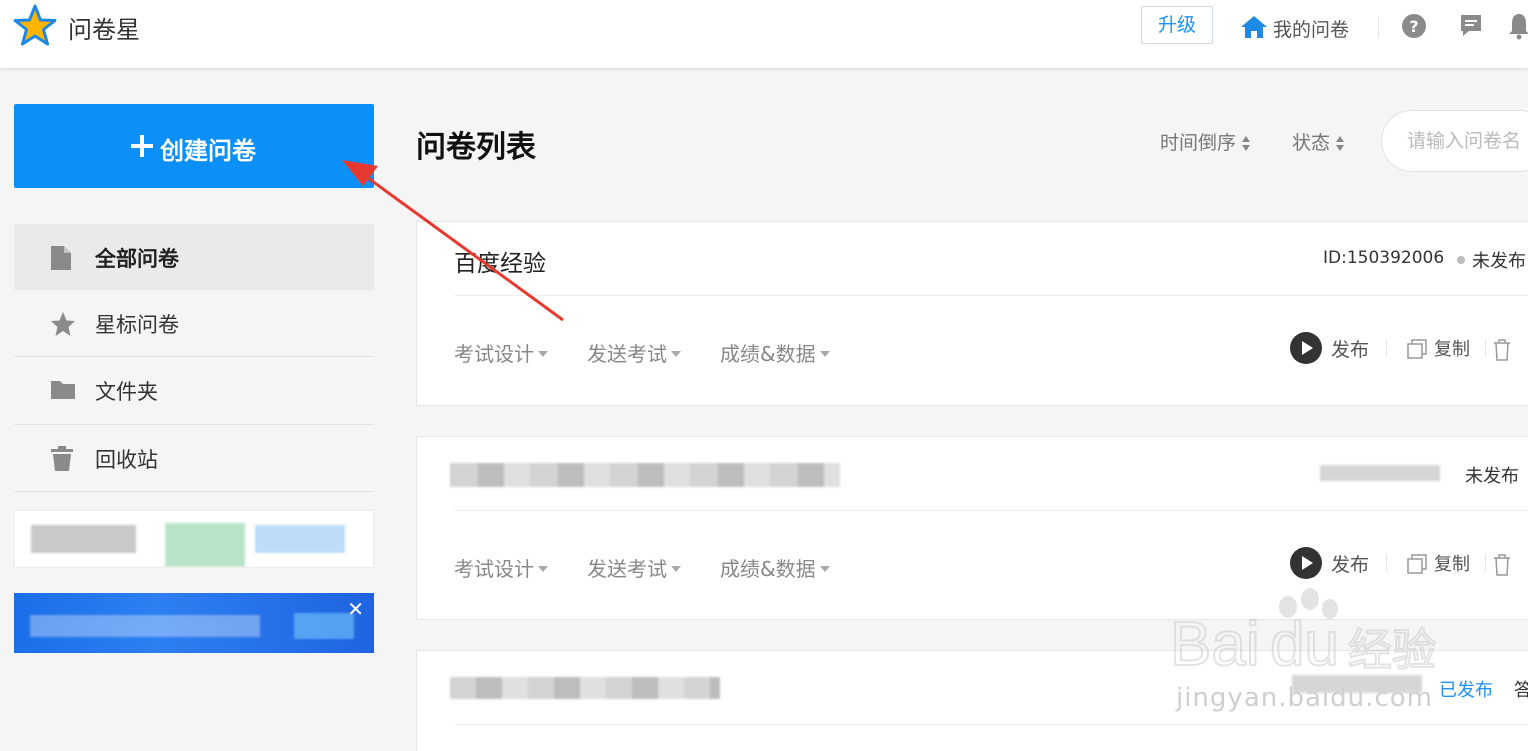 The width and height of the screenshot is (1528, 751). I want to click on my-surveys-label: 我的问卷, so click(1311, 30).